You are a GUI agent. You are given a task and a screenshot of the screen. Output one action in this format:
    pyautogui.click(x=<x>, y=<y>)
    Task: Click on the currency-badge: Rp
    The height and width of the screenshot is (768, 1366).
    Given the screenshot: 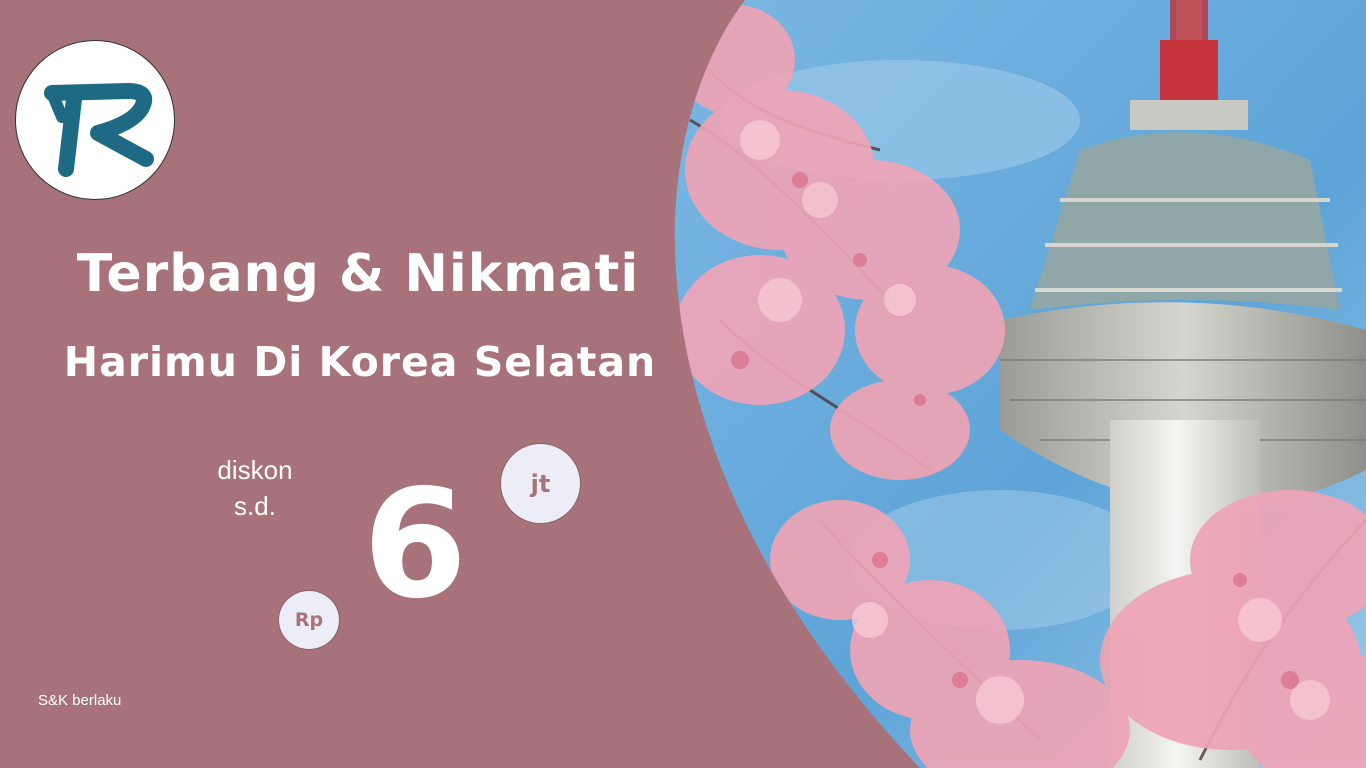 What is the action you would take?
    pyautogui.click(x=309, y=620)
    